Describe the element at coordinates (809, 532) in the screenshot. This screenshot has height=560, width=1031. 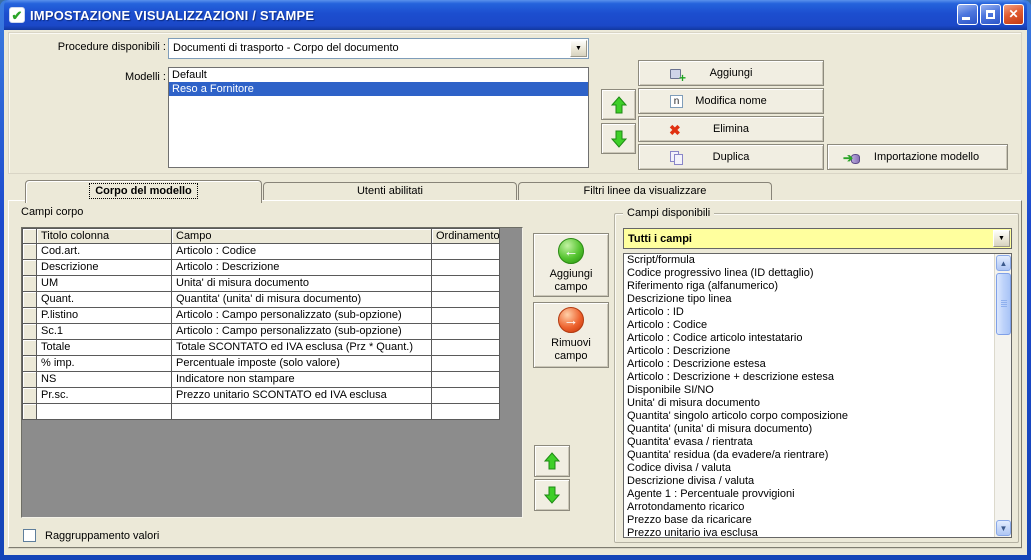
I see `list-item: Prezzo unitario iva esclusa` at that location.